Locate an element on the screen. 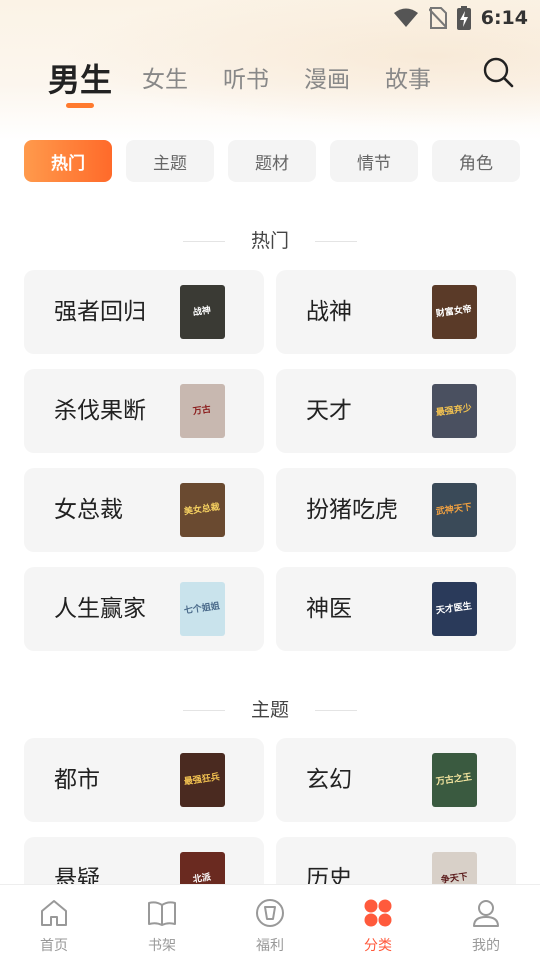 This screenshot has width=540, height=960. category-card: 女总裁 美女总裁 is located at coordinates (144, 510).